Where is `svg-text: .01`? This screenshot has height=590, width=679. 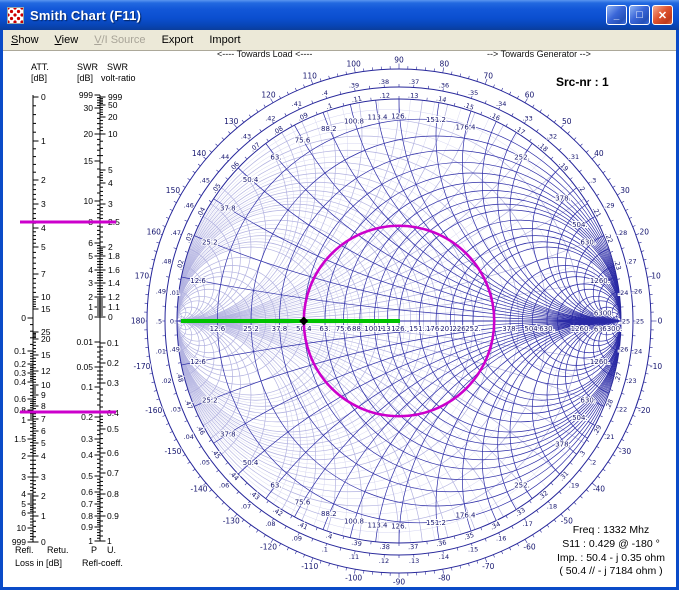 svg-text: .01 is located at coordinates (161, 351).